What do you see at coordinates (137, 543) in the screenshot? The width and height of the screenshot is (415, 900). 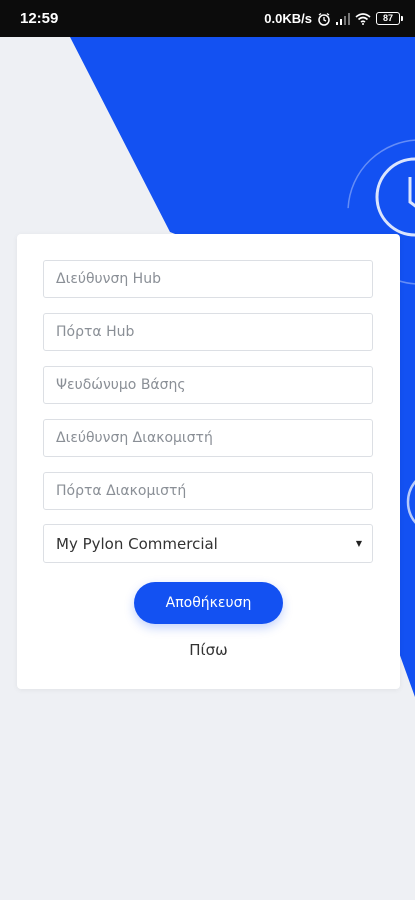 I see `product-select-value: My Pylon Commercial` at bounding box center [137, 543].